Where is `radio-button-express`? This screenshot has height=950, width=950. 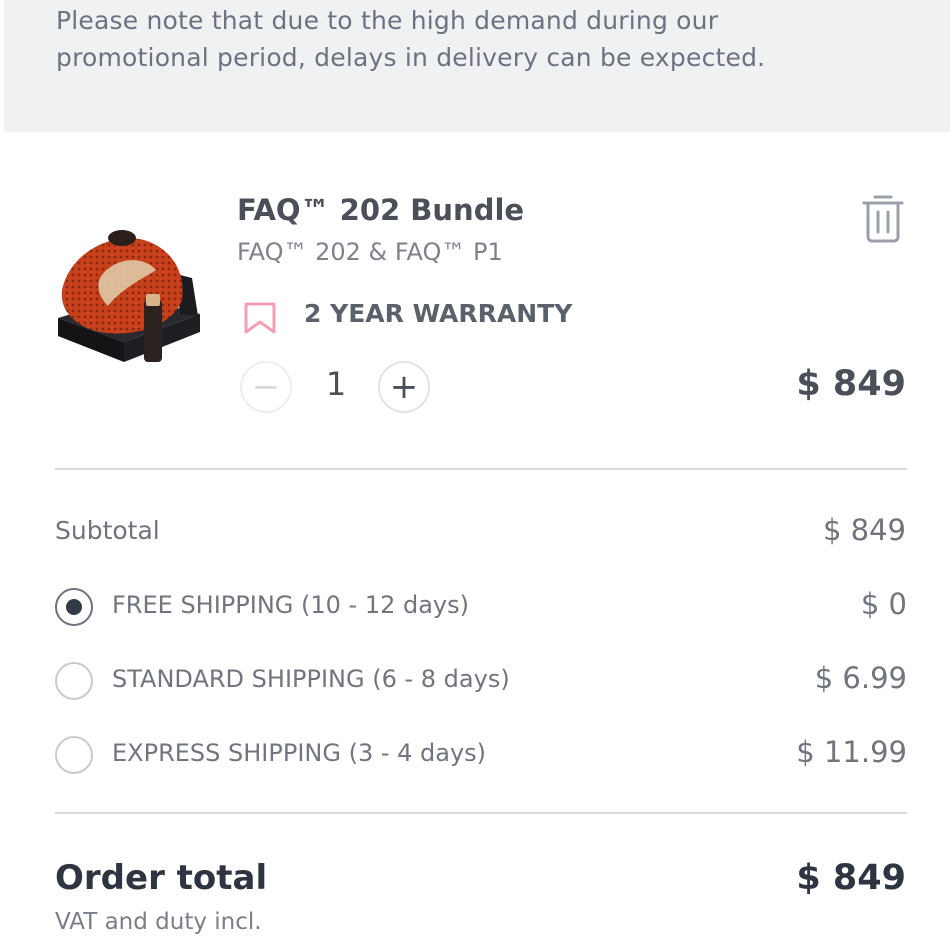 radio-button-express is located at coordinates (74, 755).